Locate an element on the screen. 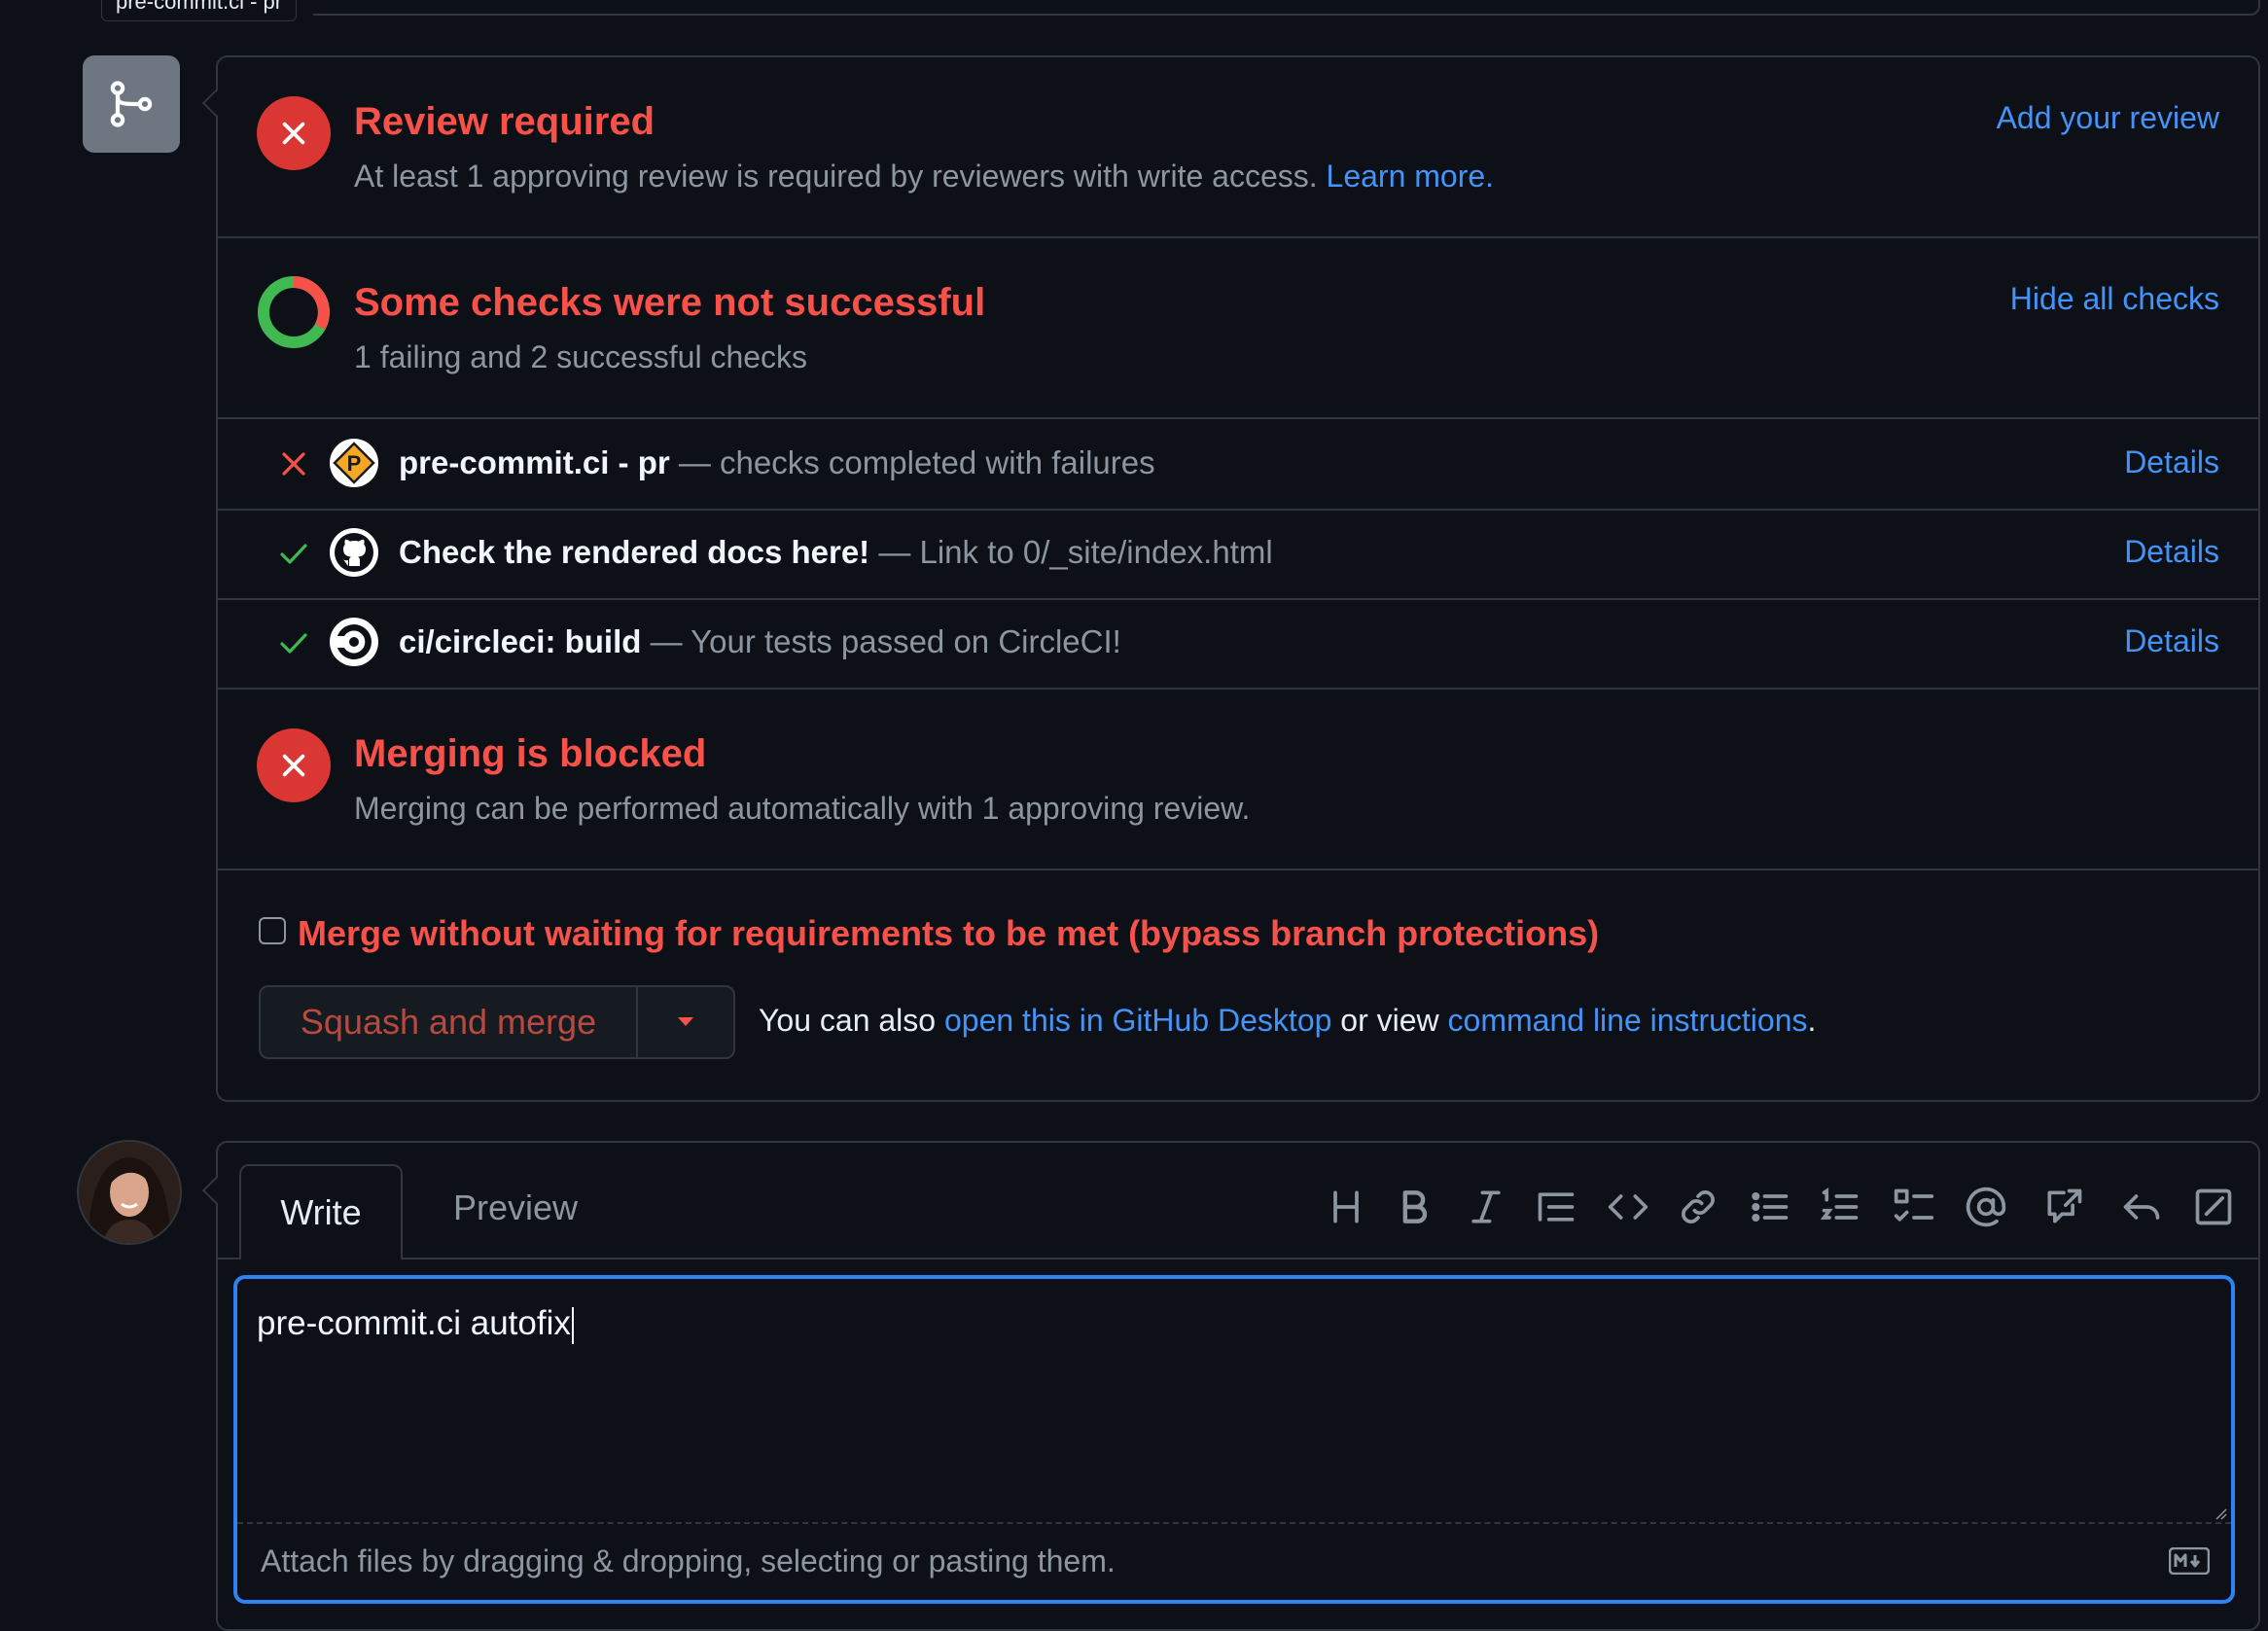 The image size is (2268, 1631). check-desc: — Your tests passed on CircleCI! is located at coordinates (885, 641).